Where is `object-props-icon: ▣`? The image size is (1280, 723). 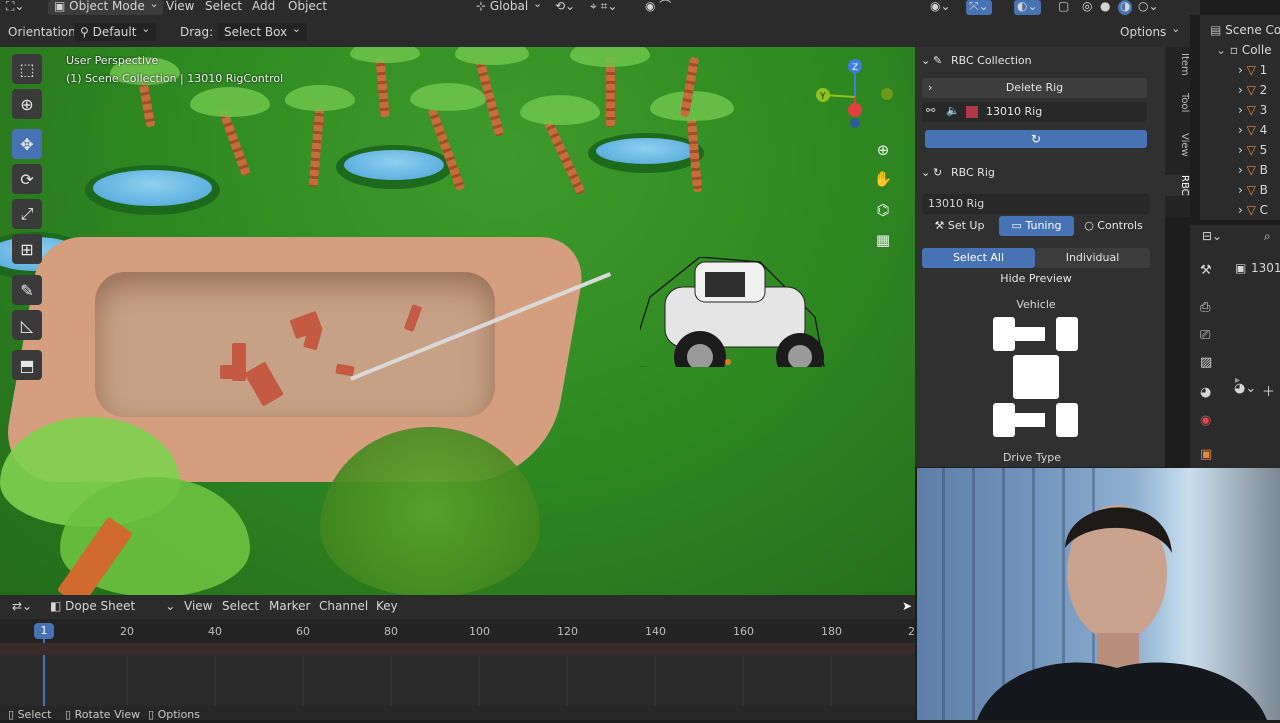
object-props-icon: ▣ is located at coordinates (1206, 454).